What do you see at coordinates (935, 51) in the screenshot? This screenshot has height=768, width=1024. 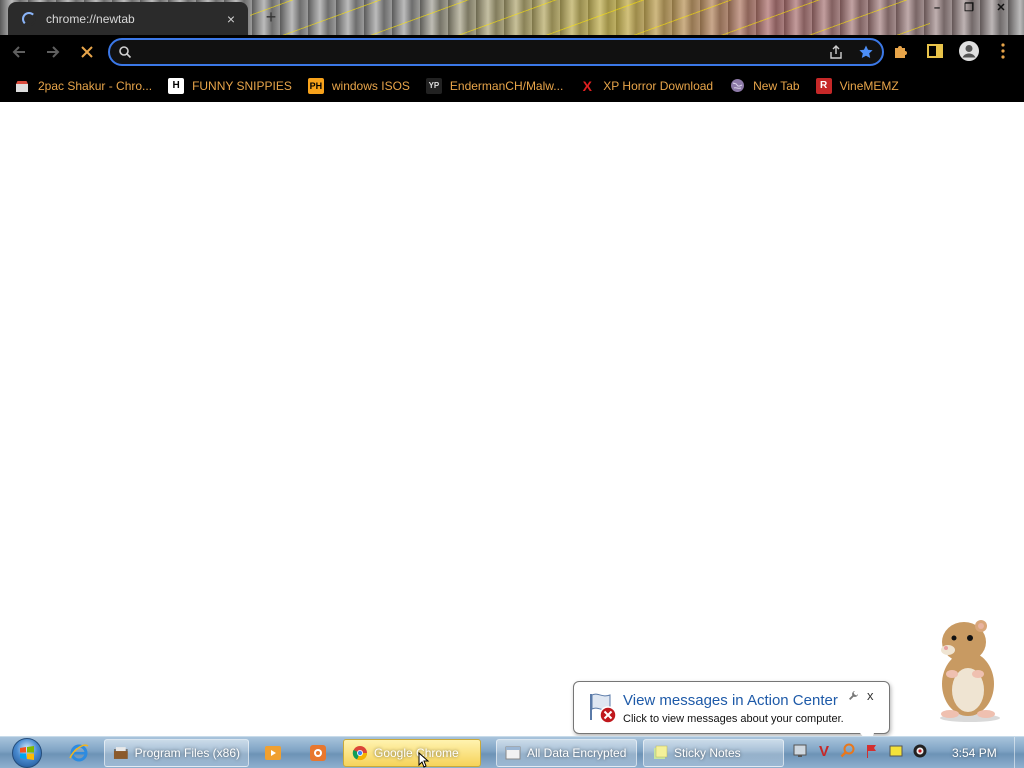 I see `side-panel-icon` at bounding box center [935, 51].